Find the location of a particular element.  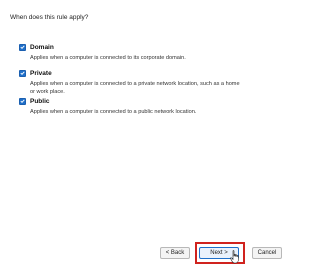

domain-checkbox is located at coordinates (22, 47).